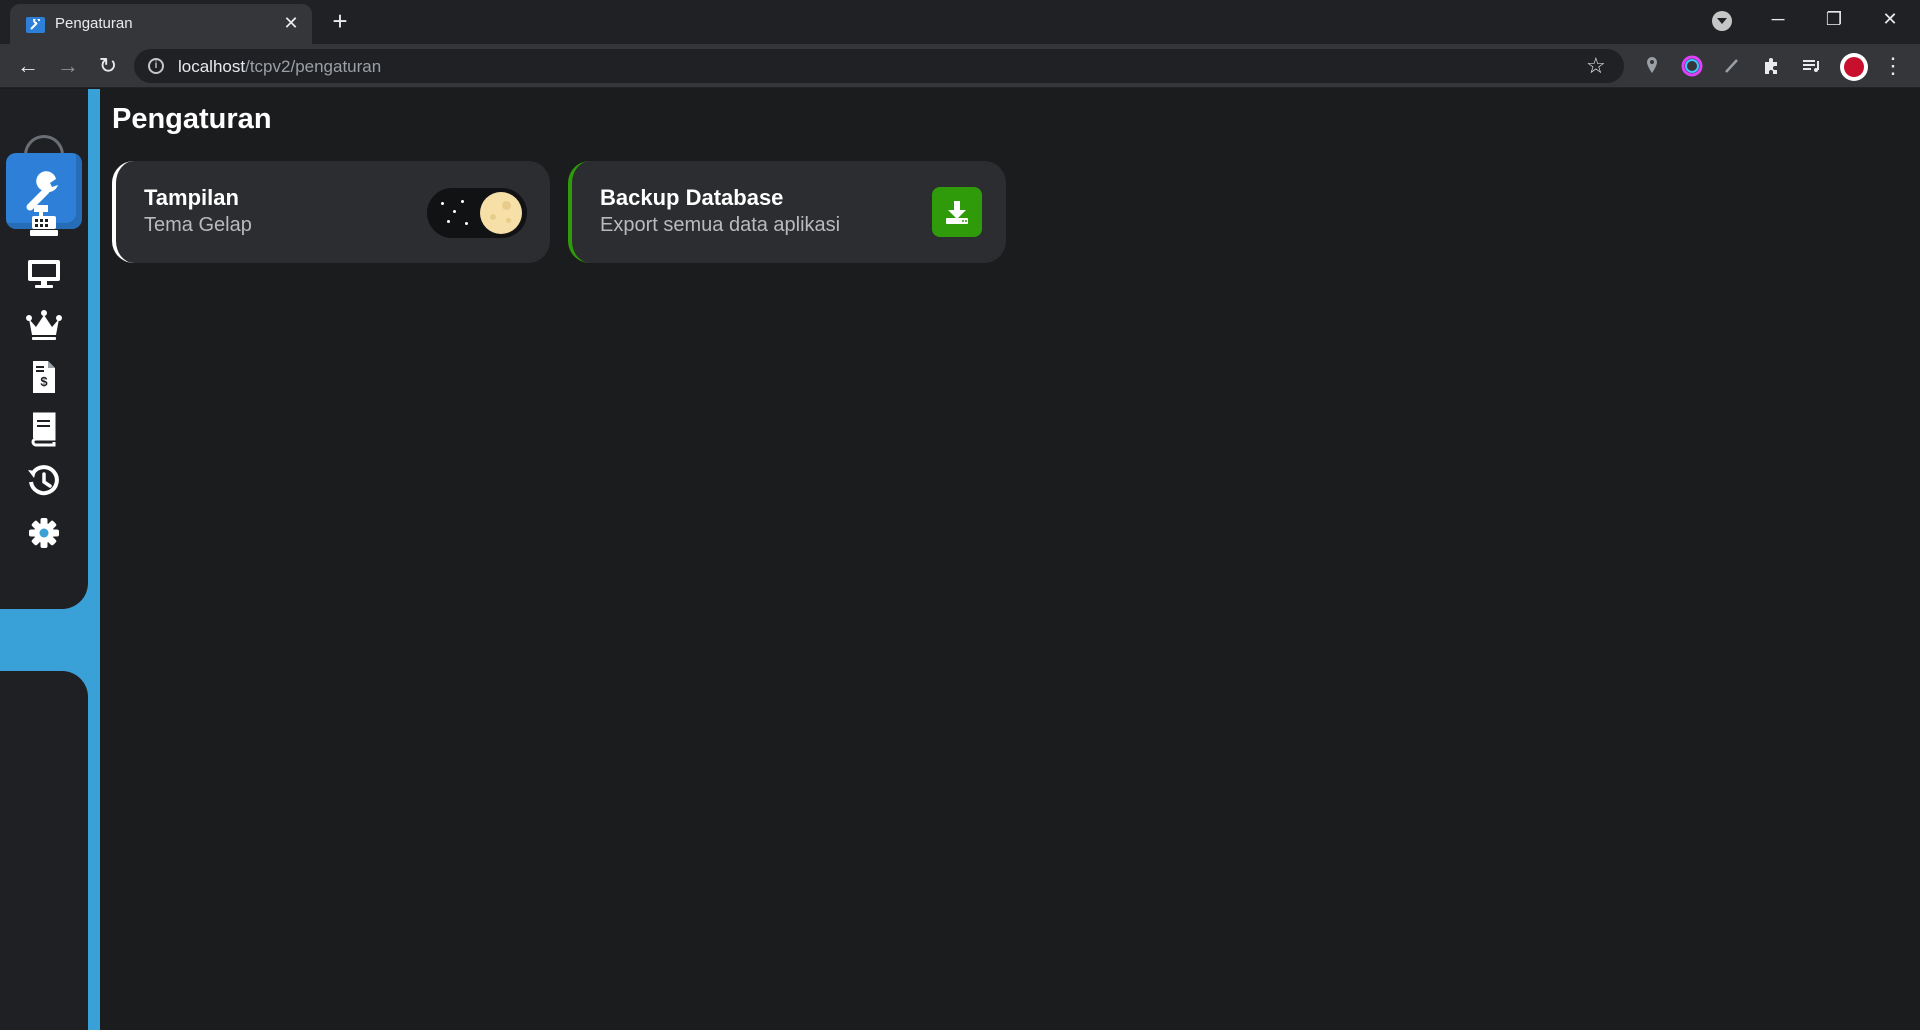  I want to click on tab-title: Pengaturan, so click(94, 23).